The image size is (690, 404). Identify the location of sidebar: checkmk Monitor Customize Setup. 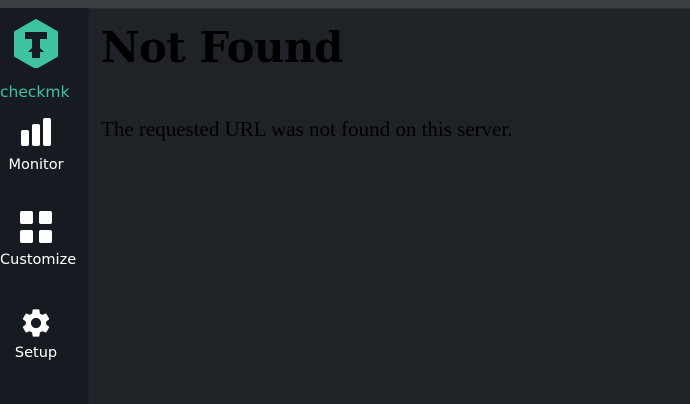
(44, 206).